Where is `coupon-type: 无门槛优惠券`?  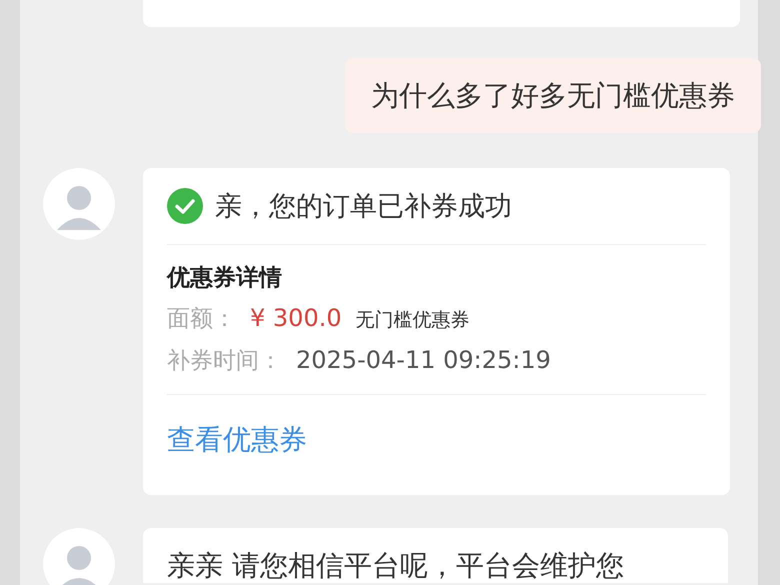 coupon-type: 无门槛优惠券 is located at coordinates (413, 320).